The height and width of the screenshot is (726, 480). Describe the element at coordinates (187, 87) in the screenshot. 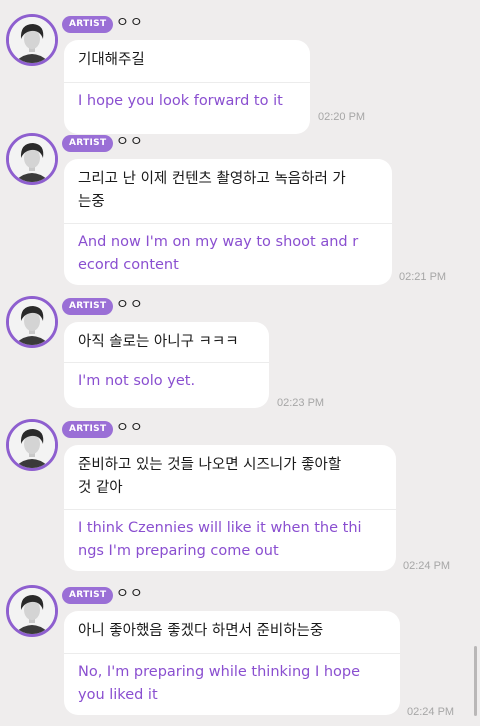

I see `message-bubble: 기대해주길 I hope you look forward to it` at that location.